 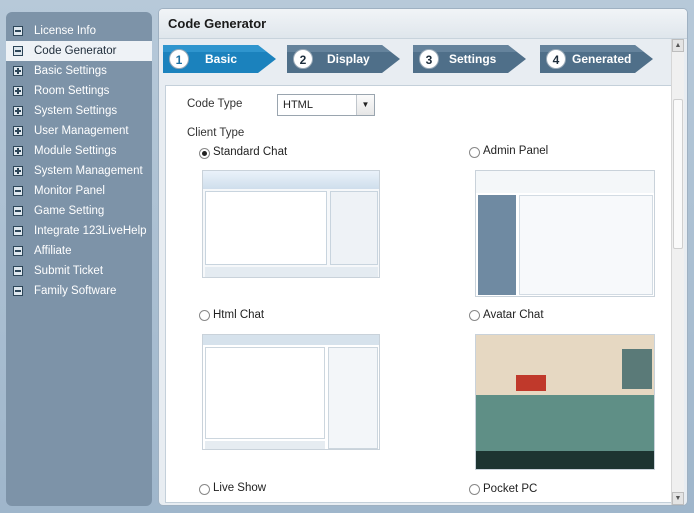 I want to click on code-type-label: Code Type, so click(x=215, y=104).